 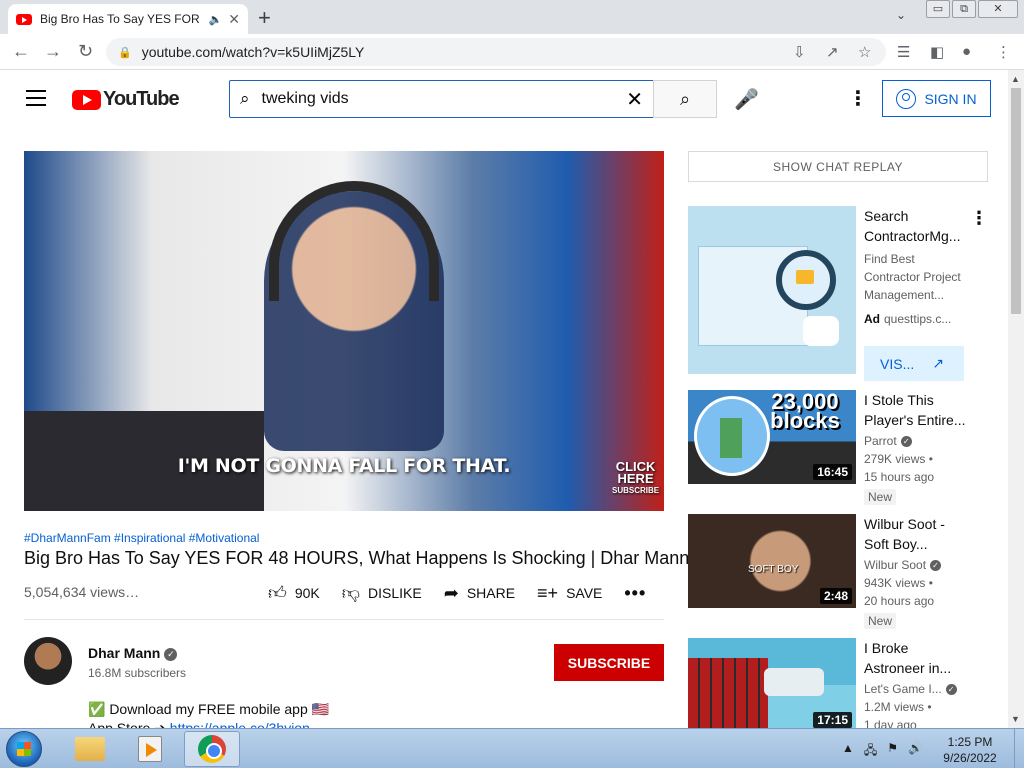 What do you see at coordinates (24, 749) in the screenshot?
I see `start-button` at bounding box center [24, 749].